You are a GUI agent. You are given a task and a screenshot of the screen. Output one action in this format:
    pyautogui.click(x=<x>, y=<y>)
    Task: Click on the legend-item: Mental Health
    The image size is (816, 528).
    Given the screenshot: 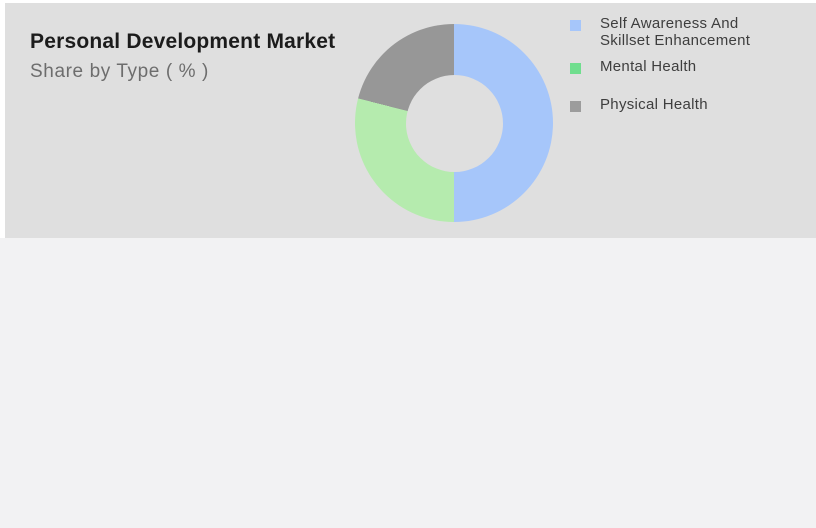 What is the action you would take?
    pyautogui.click(x=633, y=67)
    